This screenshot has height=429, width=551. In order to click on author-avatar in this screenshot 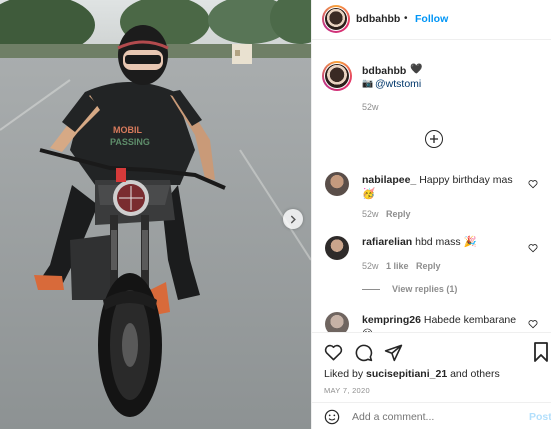, I will do `click(336, 19)`.